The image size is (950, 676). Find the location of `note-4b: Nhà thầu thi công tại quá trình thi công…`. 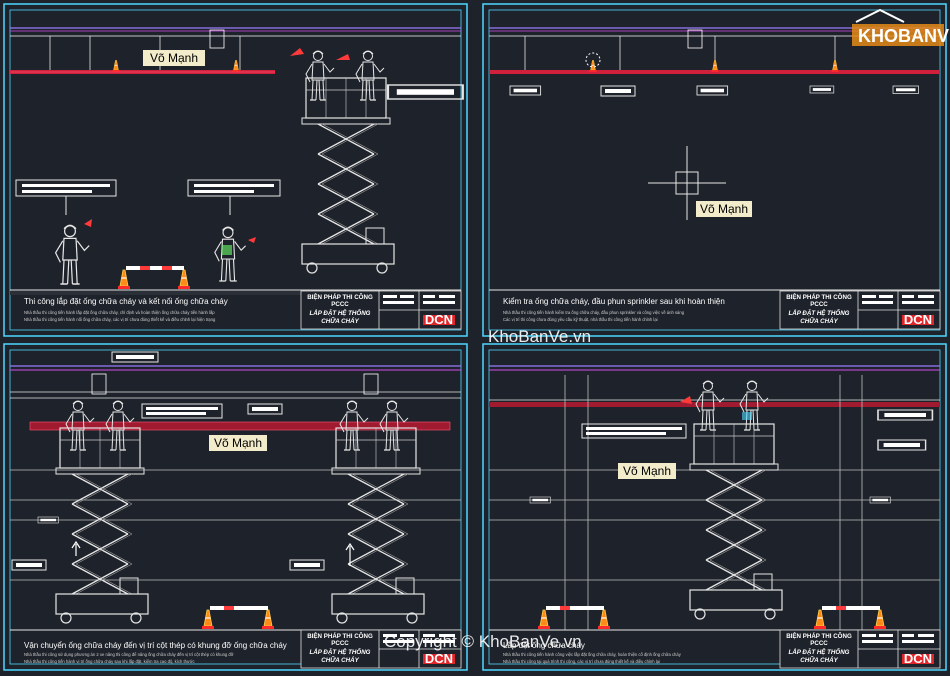

note-4b: Nhà thầu thi công tại quá trình thi công… is located at coordinates (581, 661).